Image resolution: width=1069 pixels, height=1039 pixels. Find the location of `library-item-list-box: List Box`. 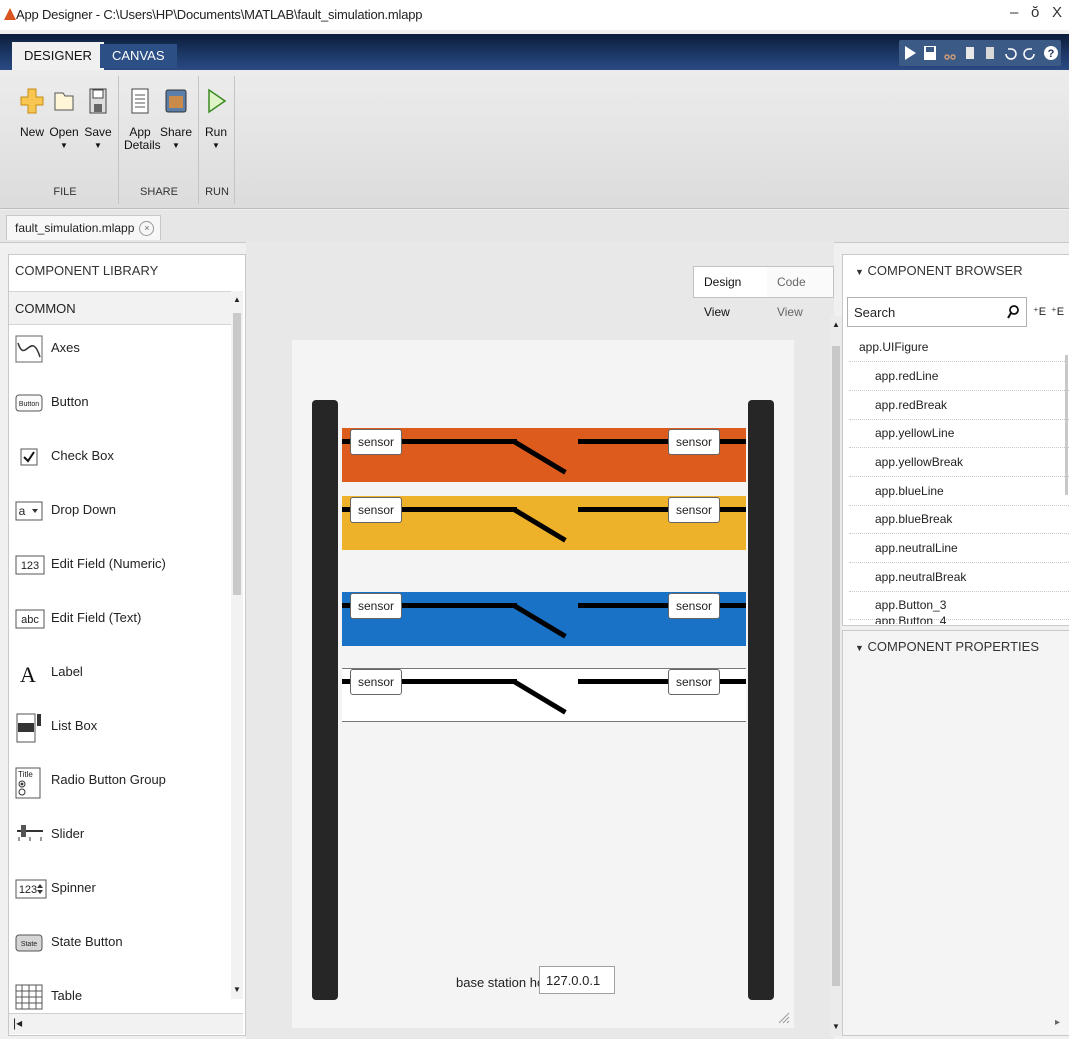

library-item-list-box: List Box is located at coordinates (123, 729).